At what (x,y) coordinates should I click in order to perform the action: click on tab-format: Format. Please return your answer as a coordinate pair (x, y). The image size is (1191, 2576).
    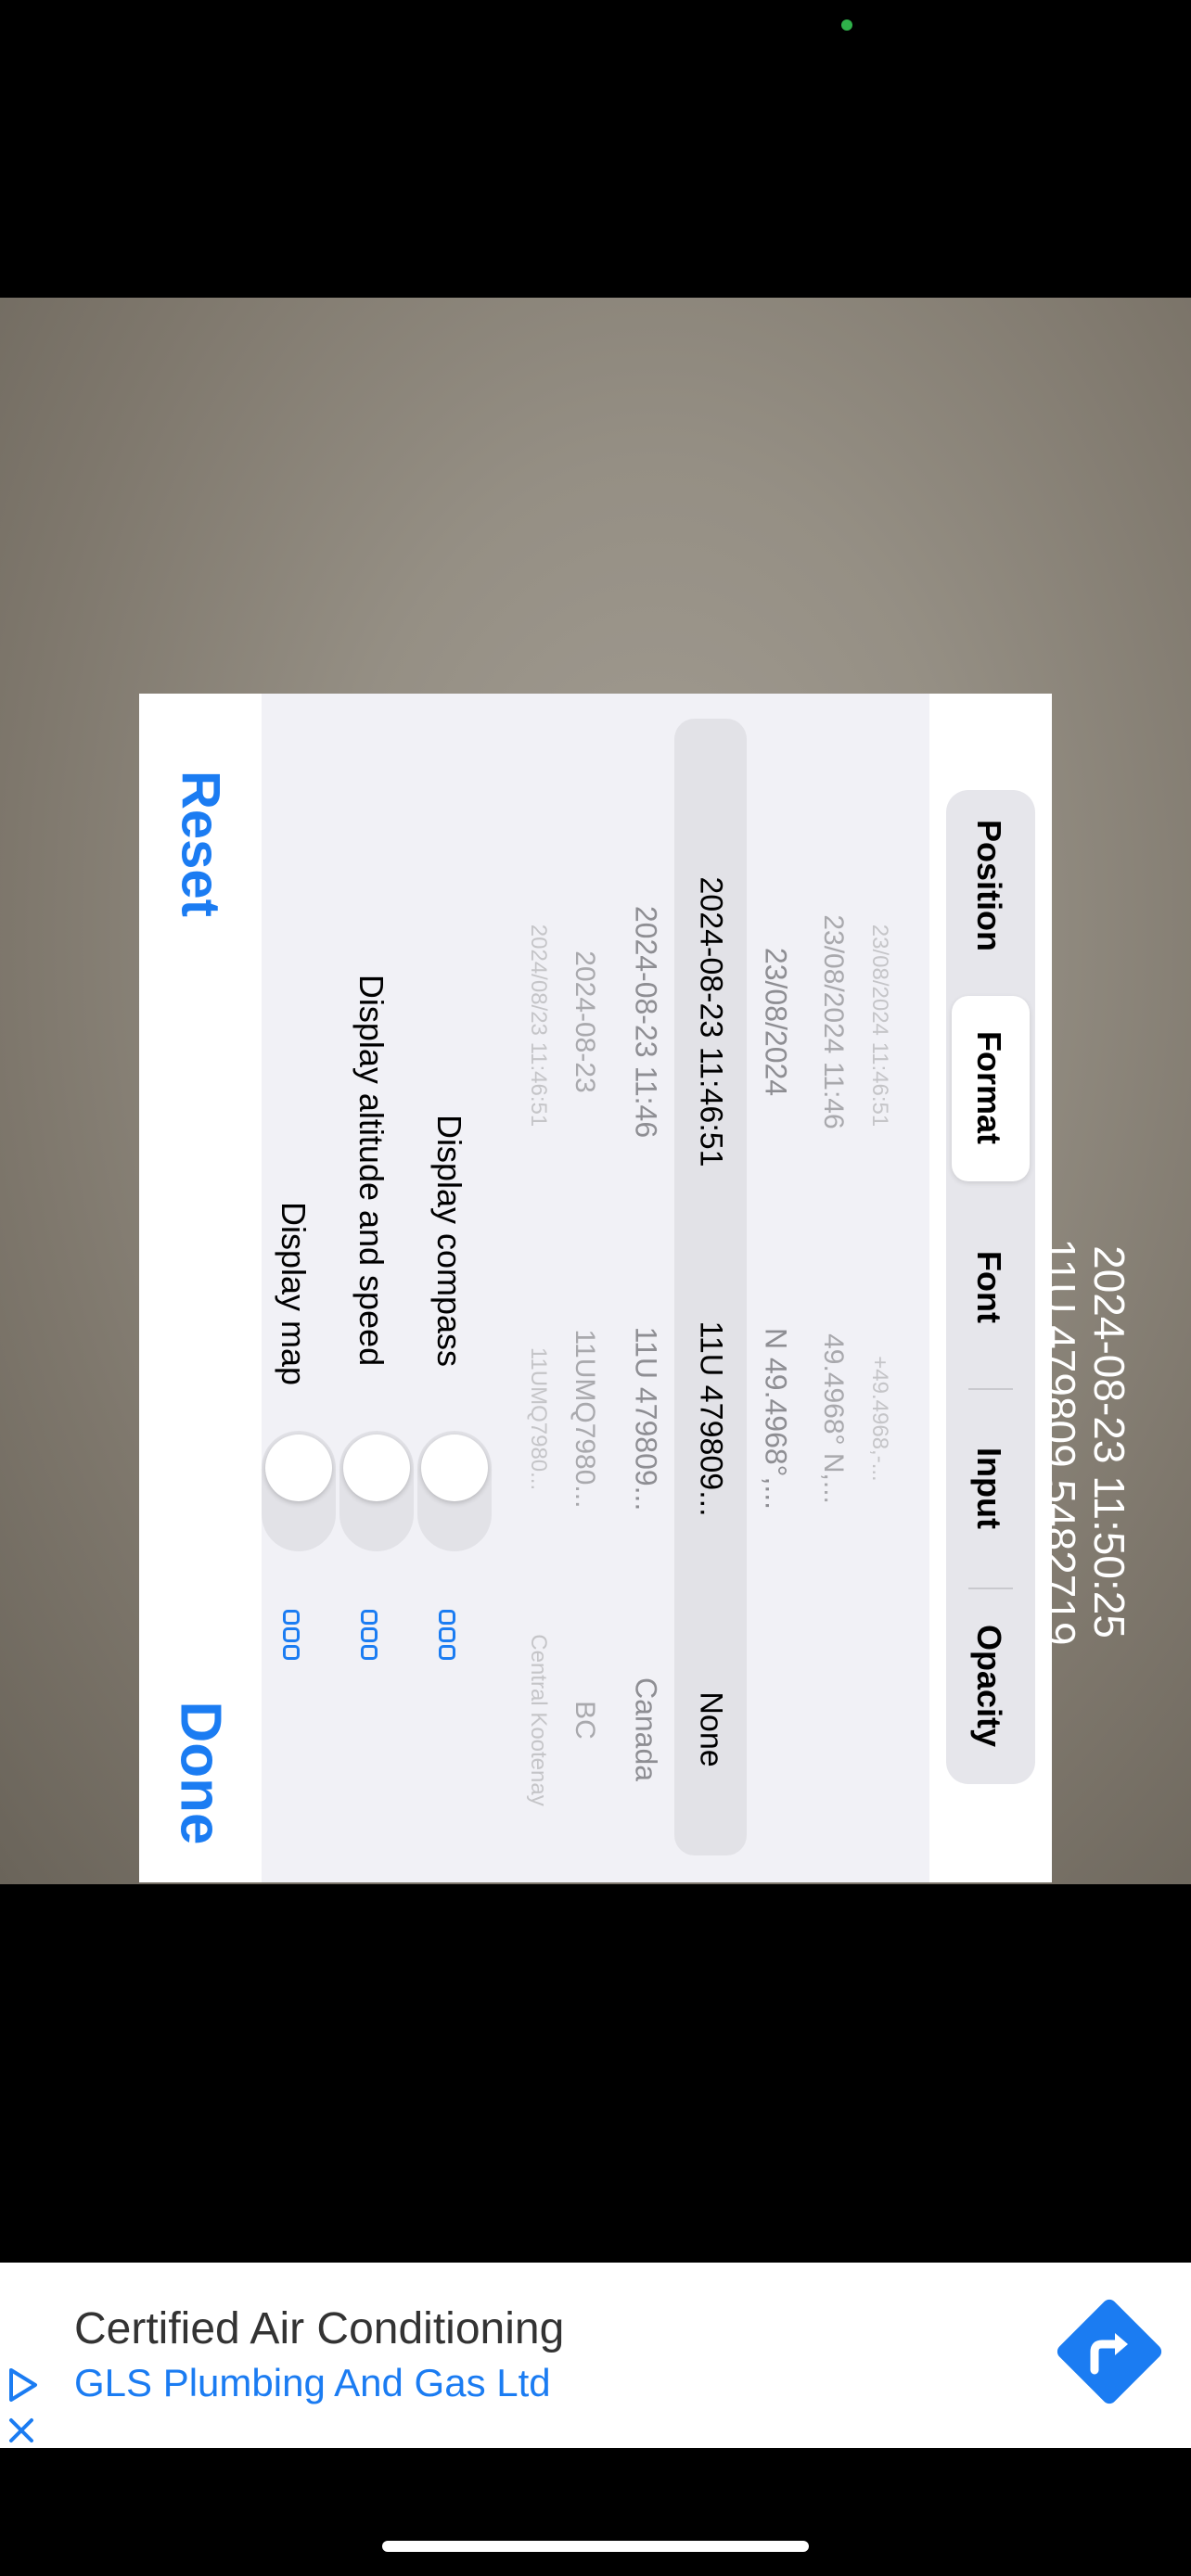
    Looking at the image, I should click on (988, 1087).